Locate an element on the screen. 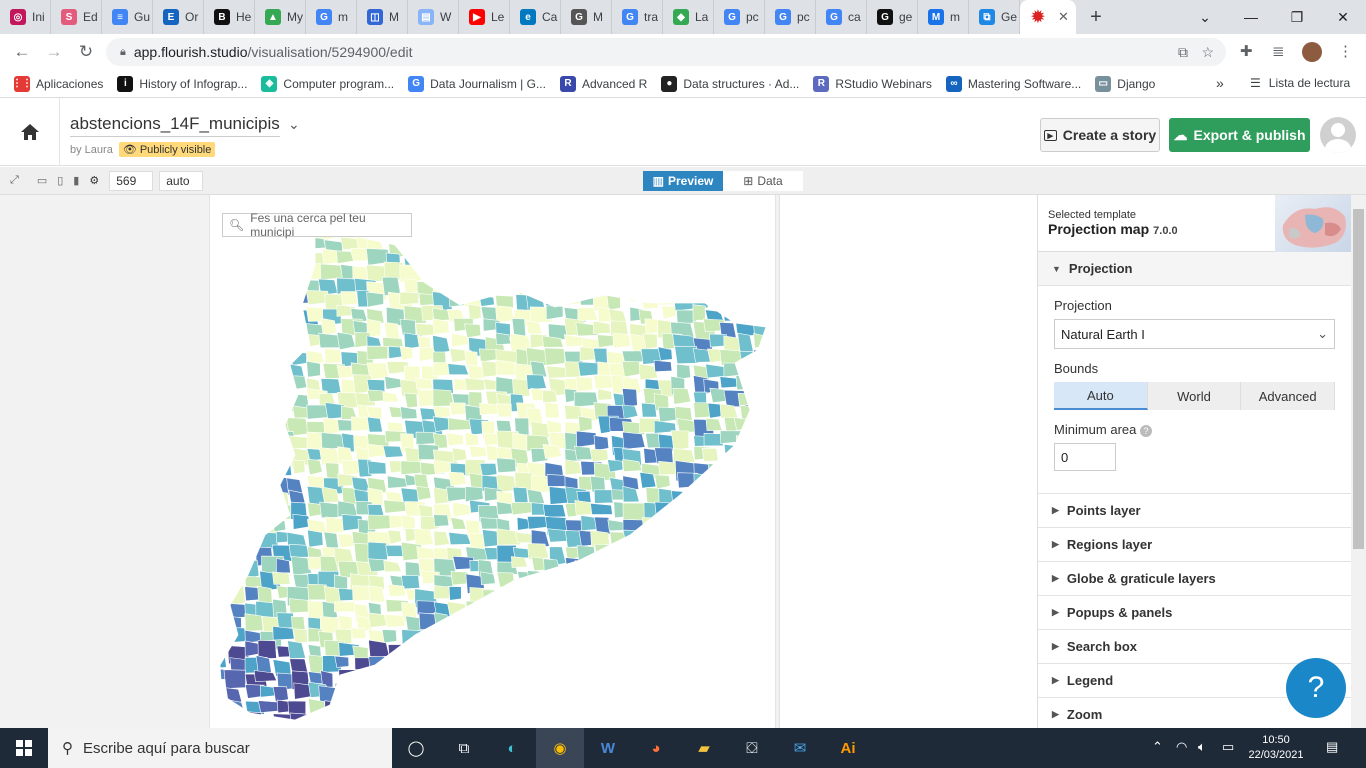  bookmark-item: R RStudio Webinars is located at coordinates (872, 83).